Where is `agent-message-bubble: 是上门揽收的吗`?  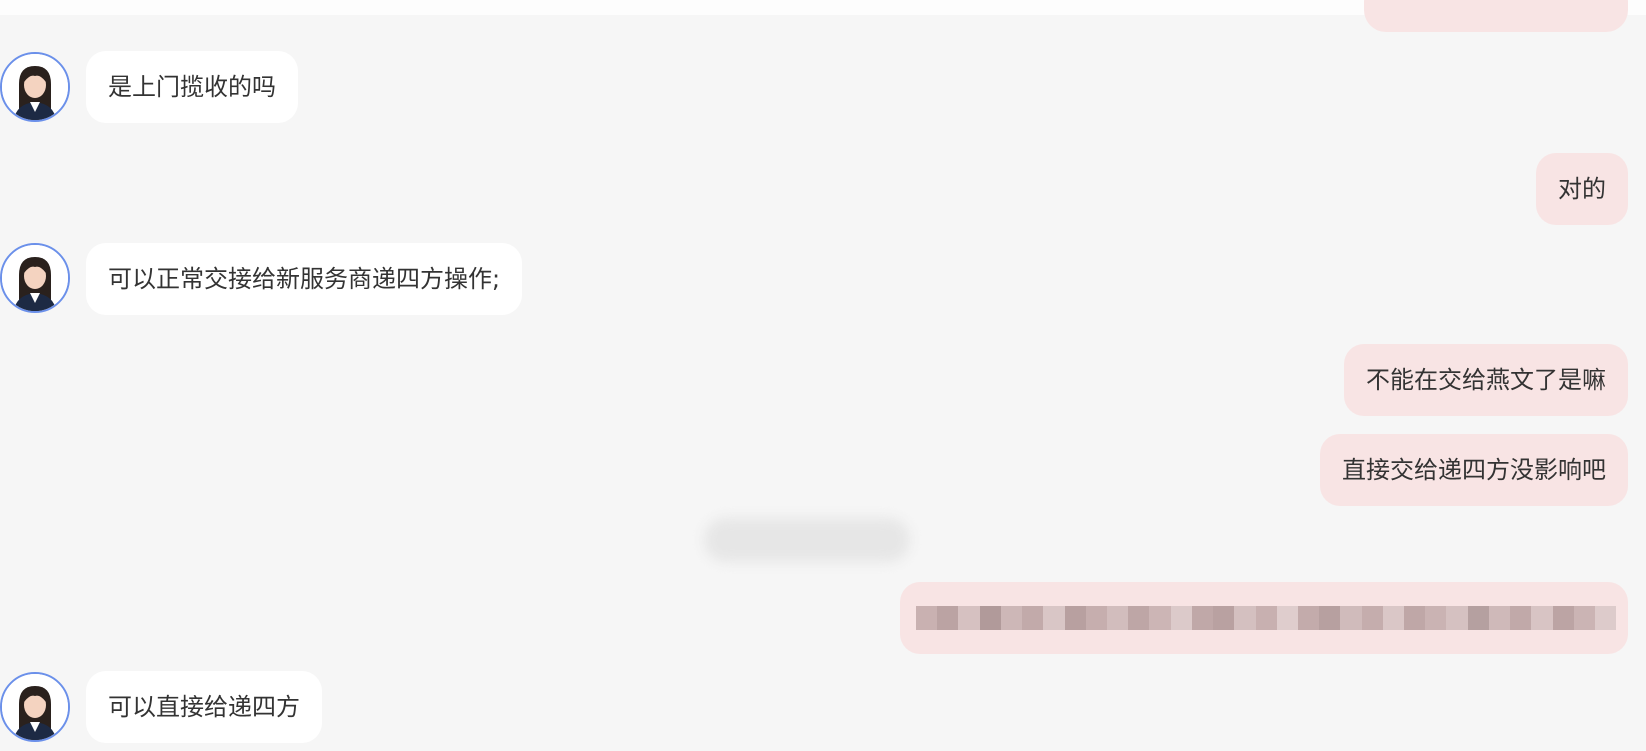
agent-message-bubble: 是上门揽收的吗 is located at coordinates (192, 87).